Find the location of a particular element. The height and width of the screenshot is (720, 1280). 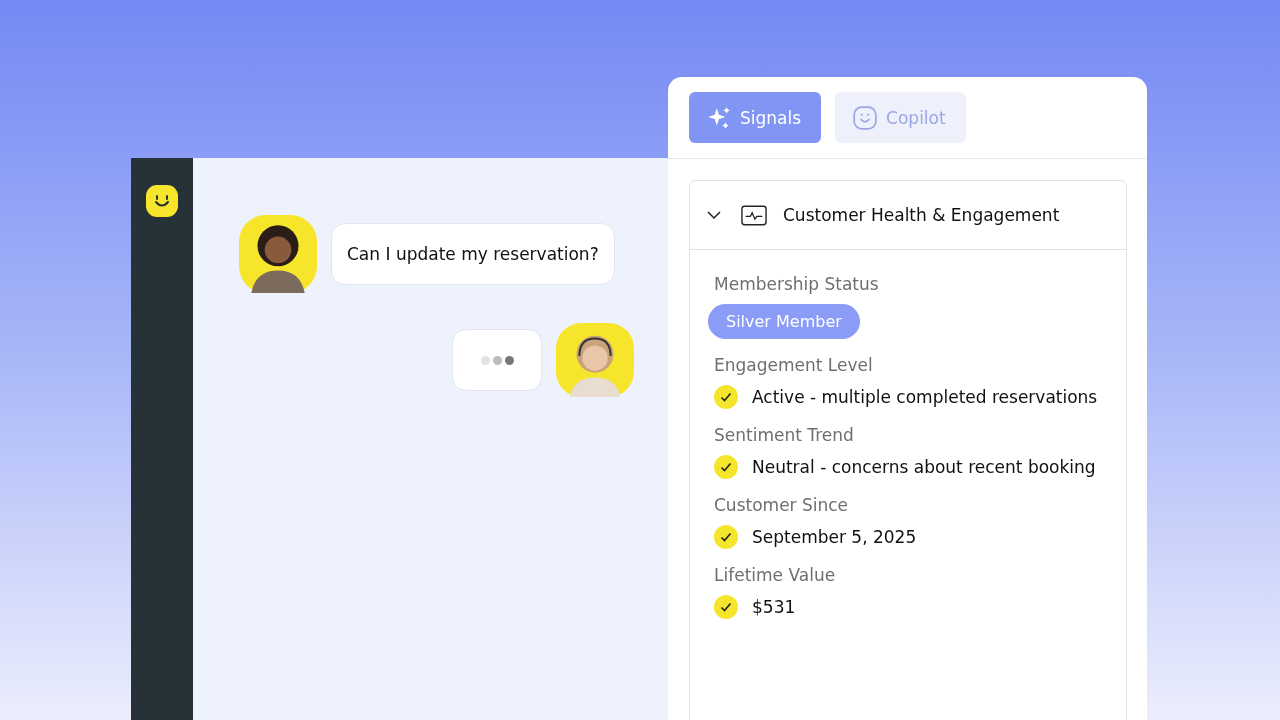

message-bubble: Can I update my reservation? is located at coordinates (473, 254).